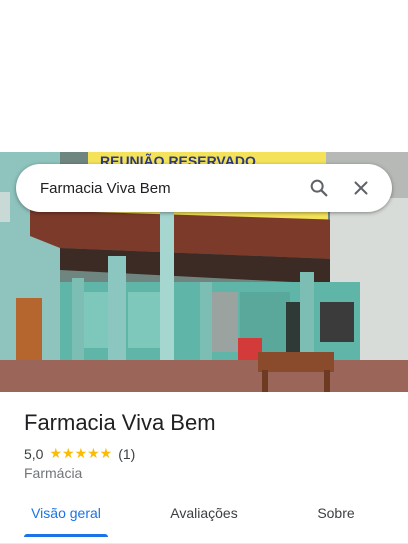 The image size is (408, 544). What do you see at coordinates (66, 513) in the screenshot?
I see `tab-overview: Visão geral` at bounding box center [66, 513].